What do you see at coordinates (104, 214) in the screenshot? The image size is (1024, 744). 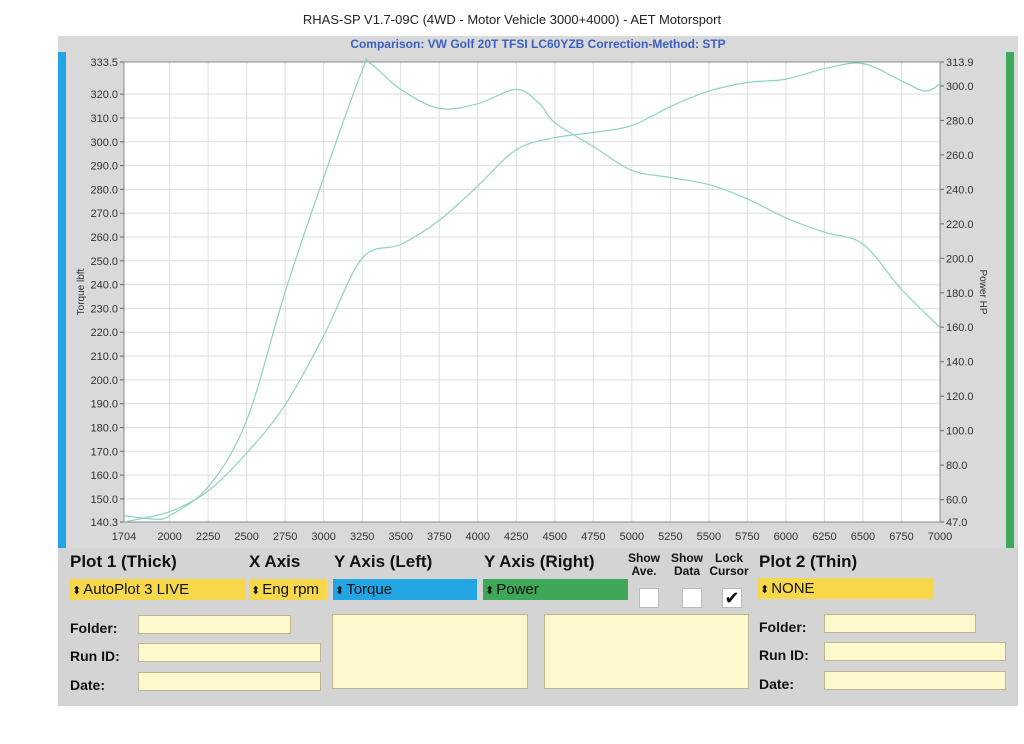 I see `left-tick-label: 270.0` at bounding box center [104, 214].